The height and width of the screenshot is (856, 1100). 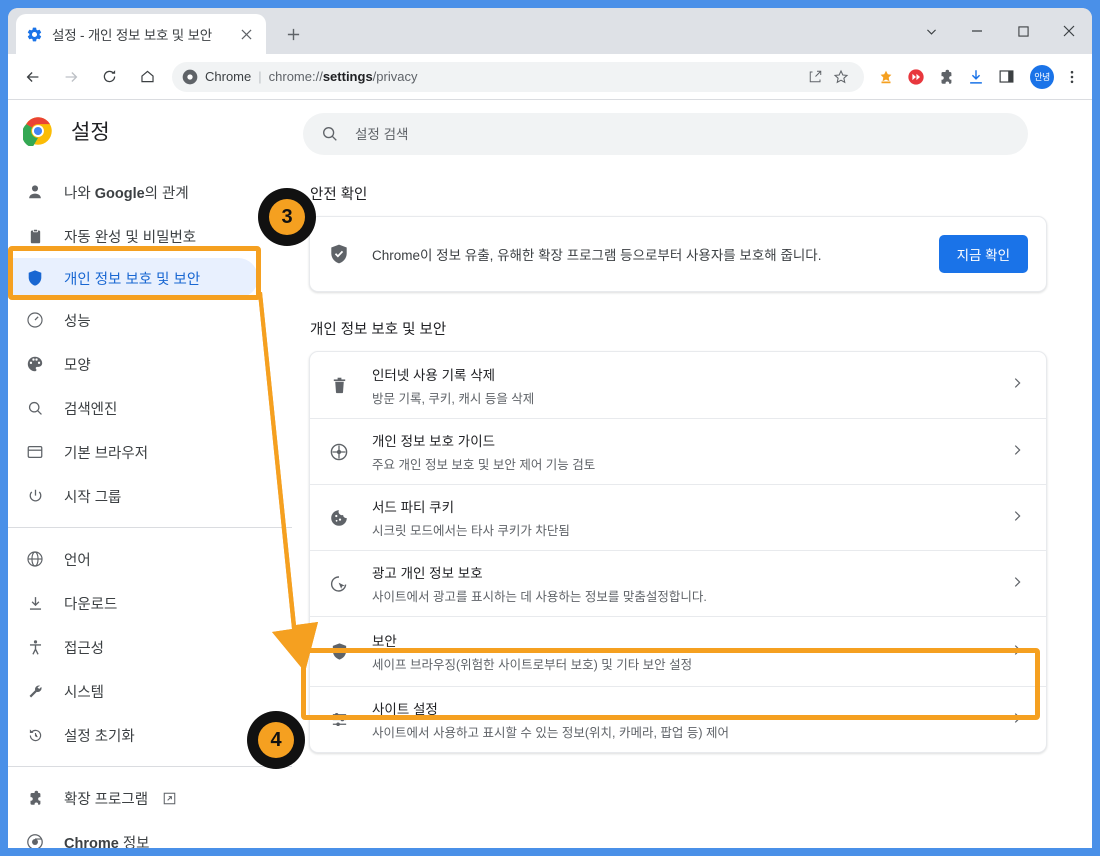 I want to click on address-bar: Chrome | chrome://settings/privacy, so click(x=518, y=76).